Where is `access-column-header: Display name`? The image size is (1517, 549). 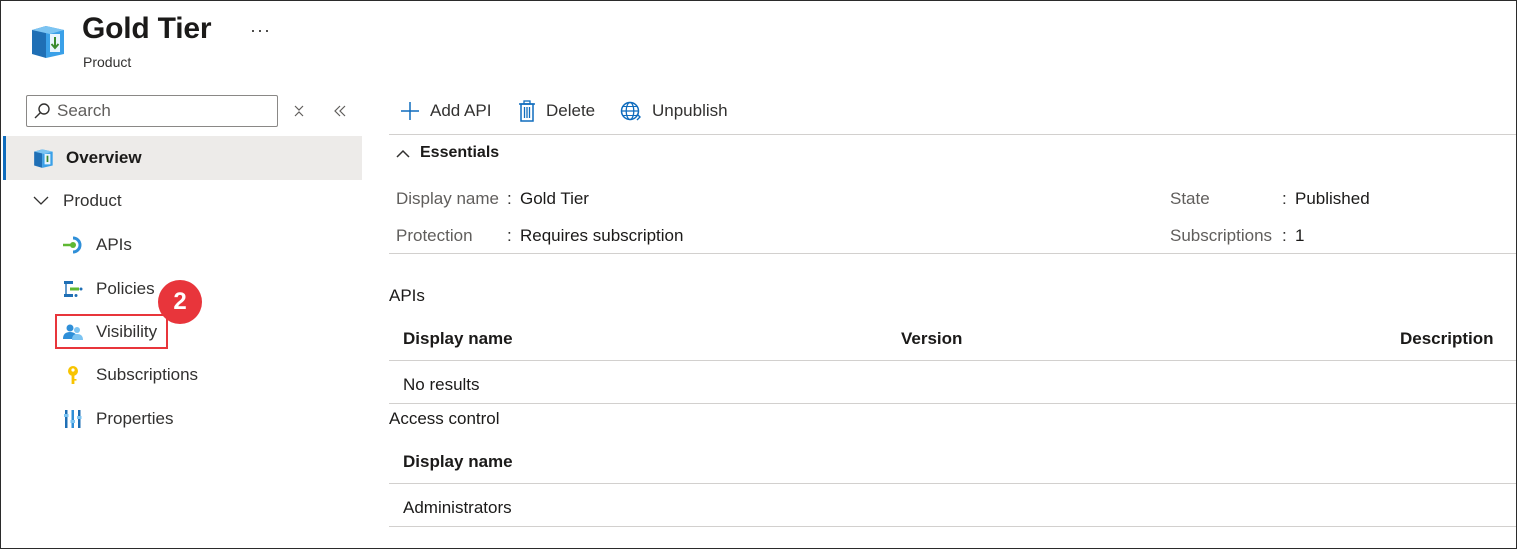 access-column-header: Display name is located at coordinates (458, 462).